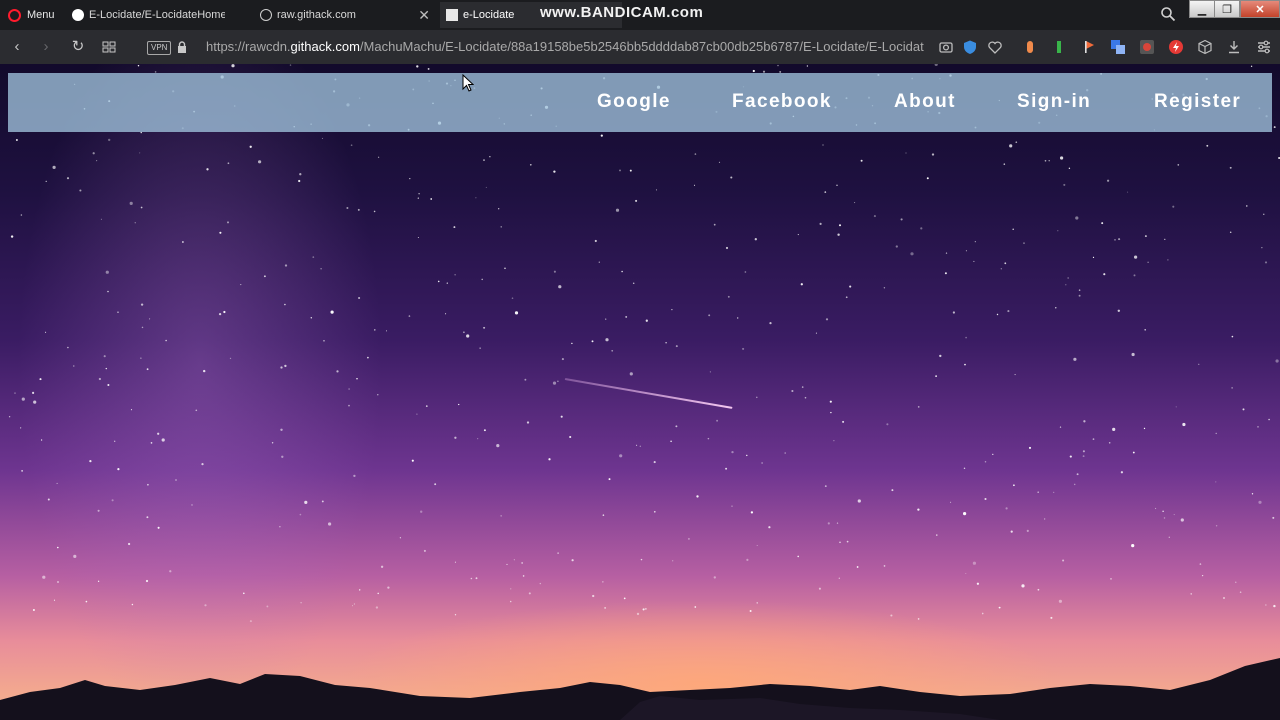 Image resolution: width=1280 pixels, height=720 pixels. I want to click on site-navigation-bar: Google Facebook About Sign-in Register, so click(640, 102).